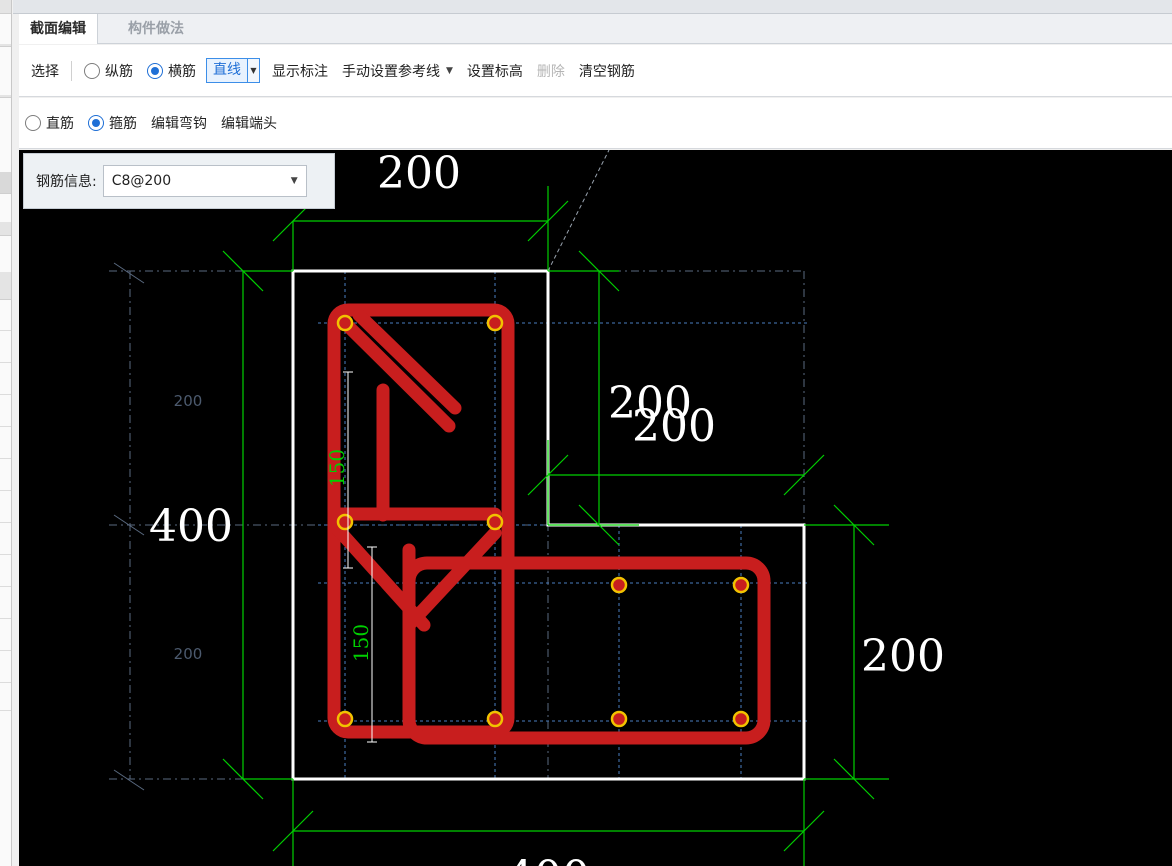 This screenshot has width=1172, height=866. Describe the element at coordinates (45, 71) in the screenshot. I see `select-button: 选择` at that location.